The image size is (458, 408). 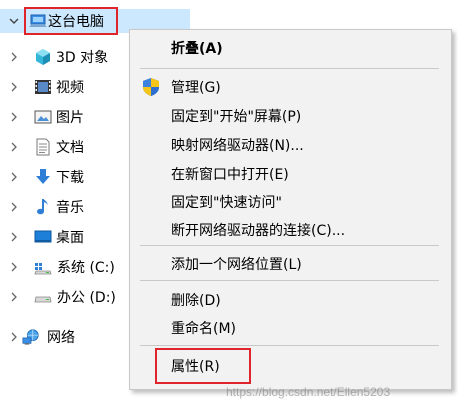 What do you see at coordinates (43, 57) in the screenshot?
I see `3d-objects-icon` at bounding box center [43, 57].